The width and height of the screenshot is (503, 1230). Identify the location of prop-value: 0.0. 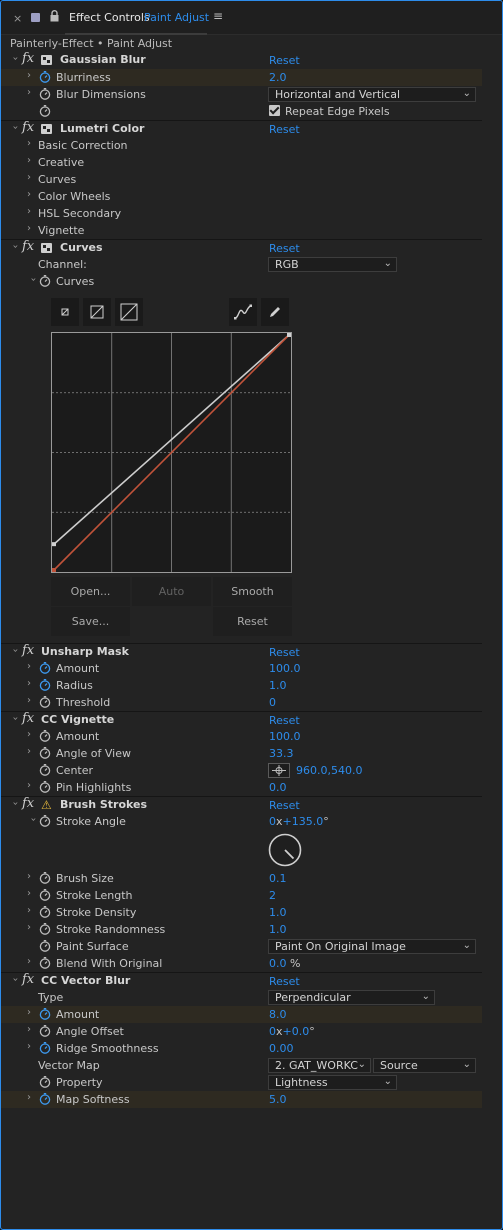
(278, 787).